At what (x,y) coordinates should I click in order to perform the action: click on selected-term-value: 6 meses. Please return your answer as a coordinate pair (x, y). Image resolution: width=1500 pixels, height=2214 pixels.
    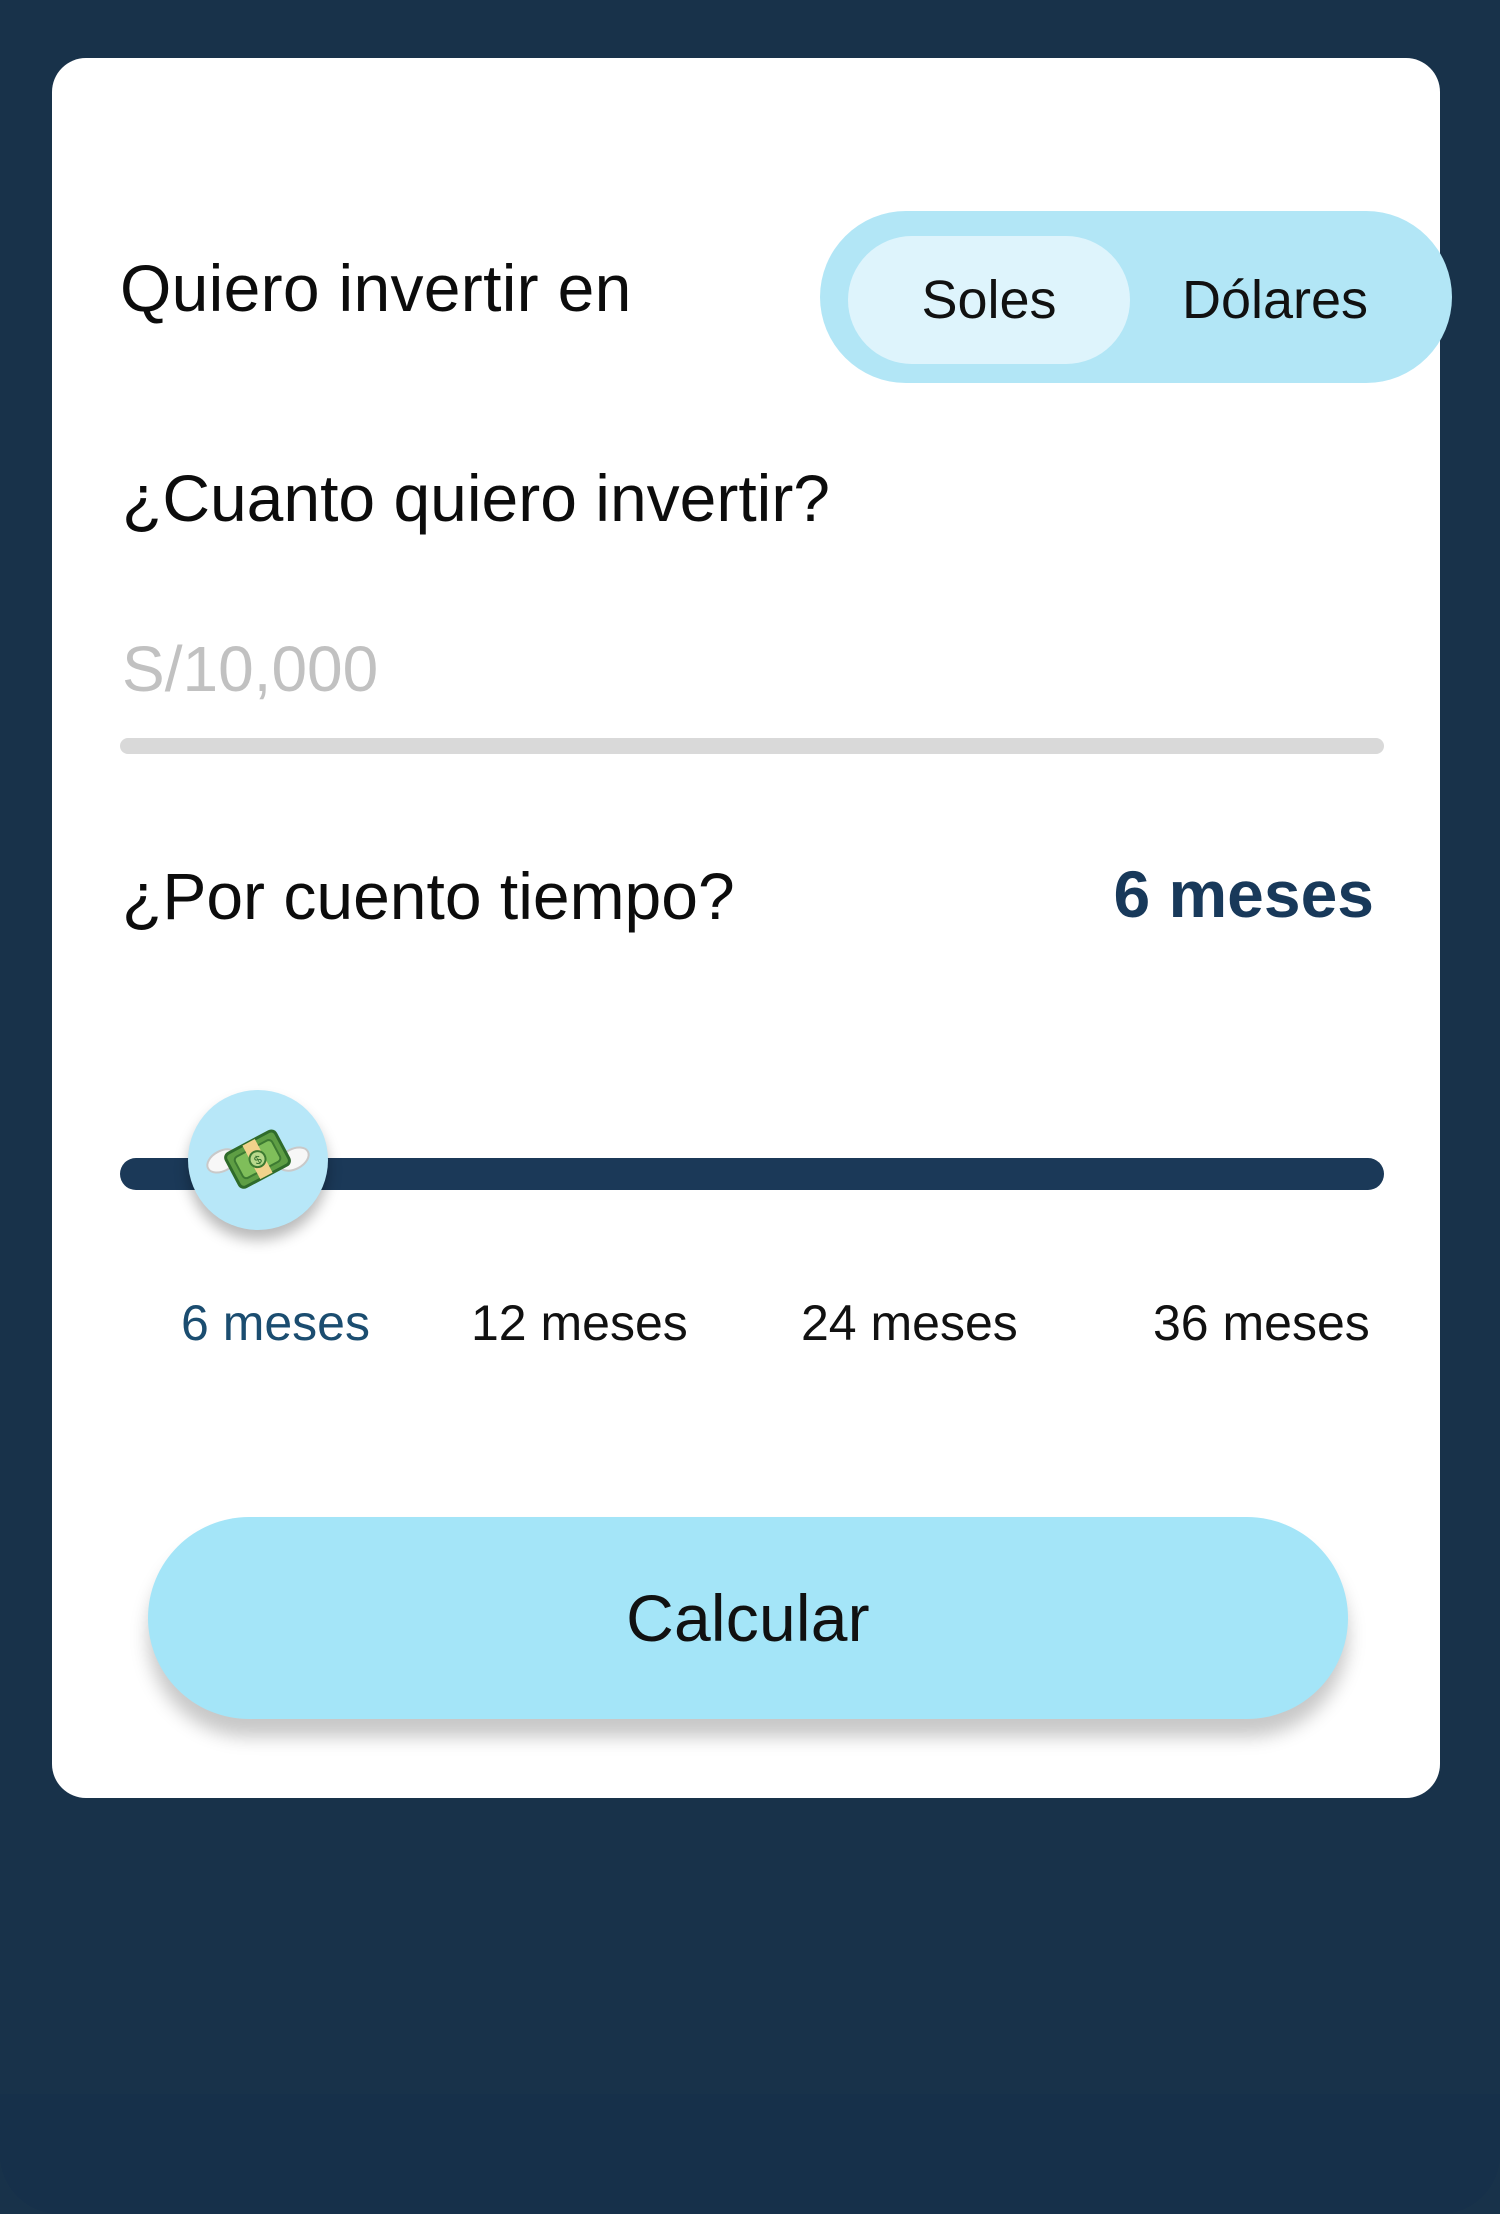
    Looking at the image, I should click on (1243, 894).